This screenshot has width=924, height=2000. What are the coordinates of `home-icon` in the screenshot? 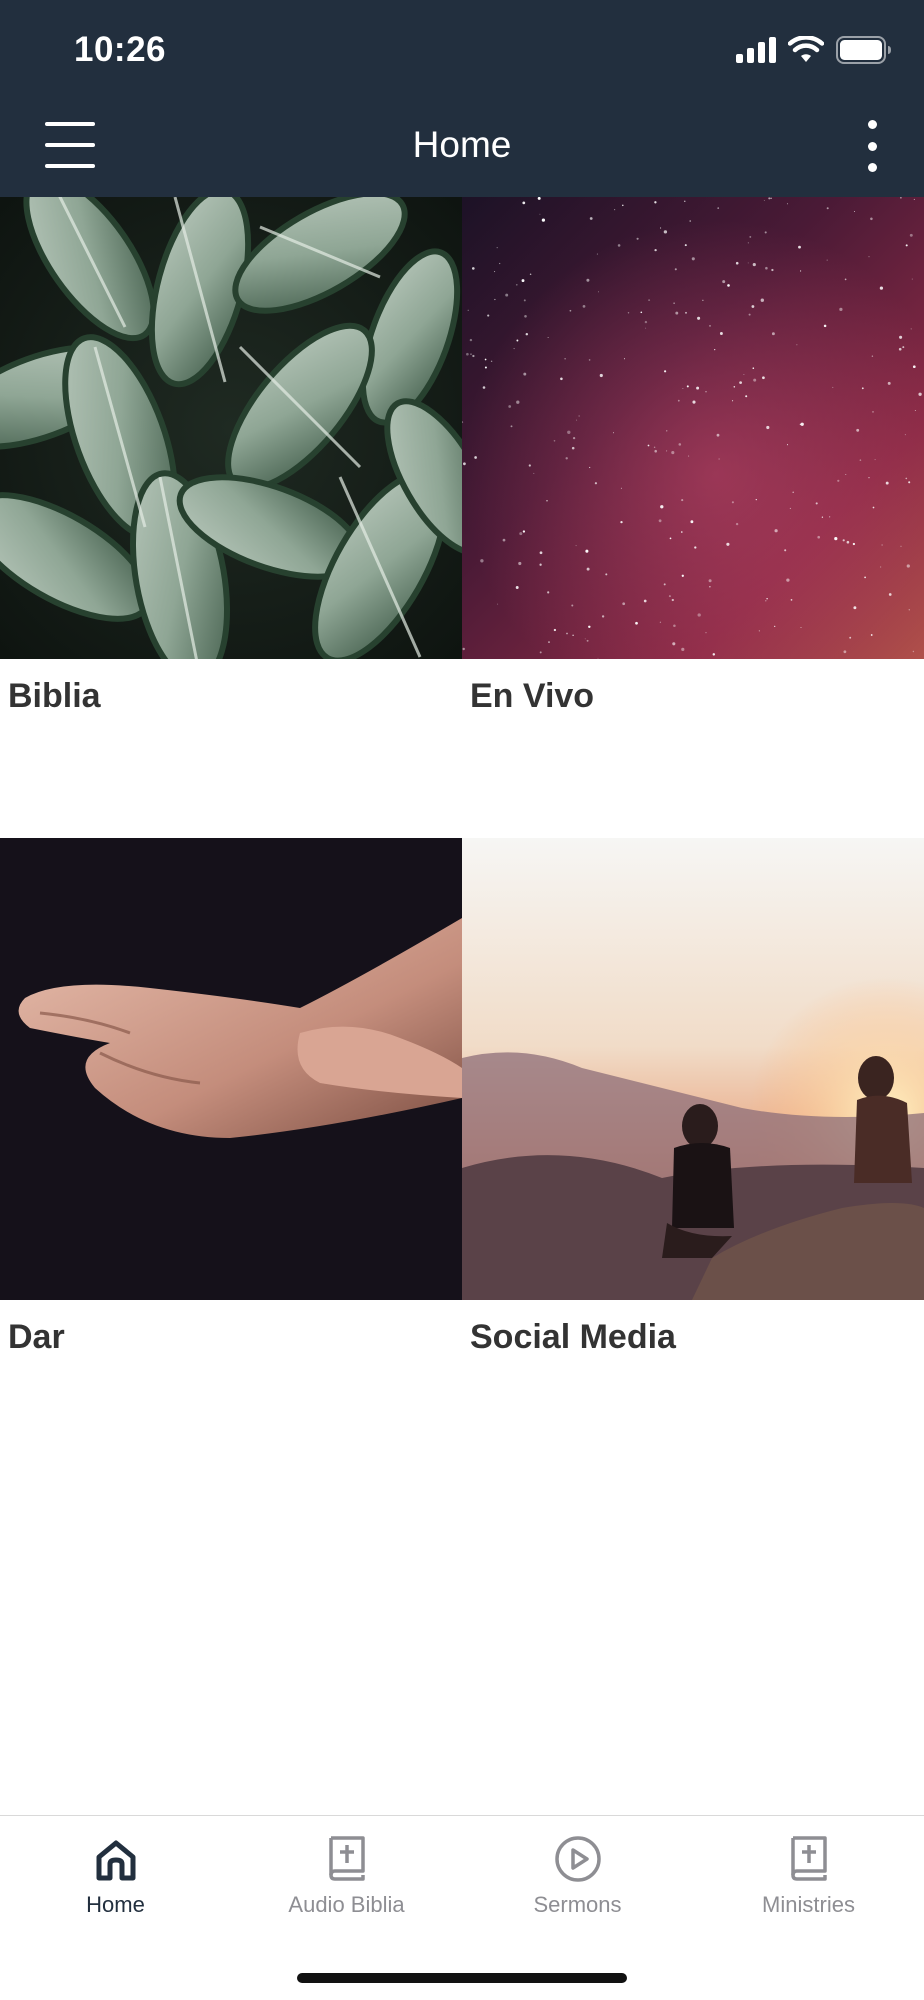 It's located at (116, 1859).